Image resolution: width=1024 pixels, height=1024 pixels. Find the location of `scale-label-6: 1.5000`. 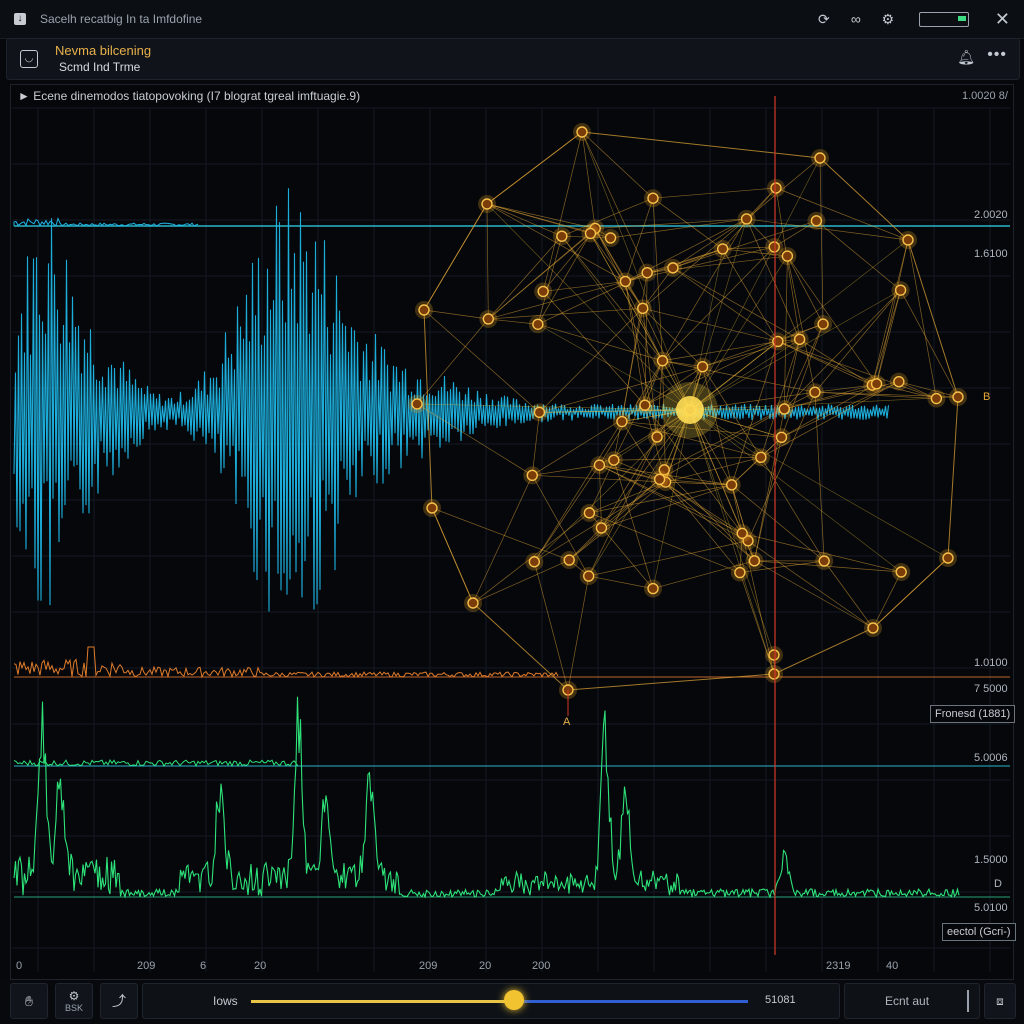

scale-label-6: 1.5000 is located at coordinates (991, 860).